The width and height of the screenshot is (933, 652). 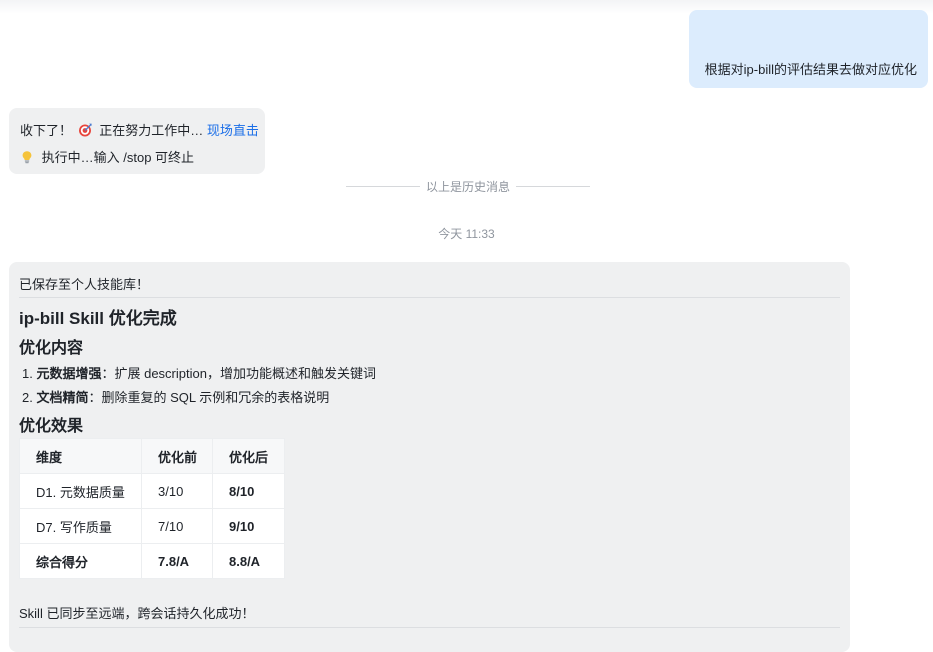 What do you see at coordinates (27, 157) in the screenshot?
I see `lightbulb-emoji-icon` at bounding box center [27, 157].